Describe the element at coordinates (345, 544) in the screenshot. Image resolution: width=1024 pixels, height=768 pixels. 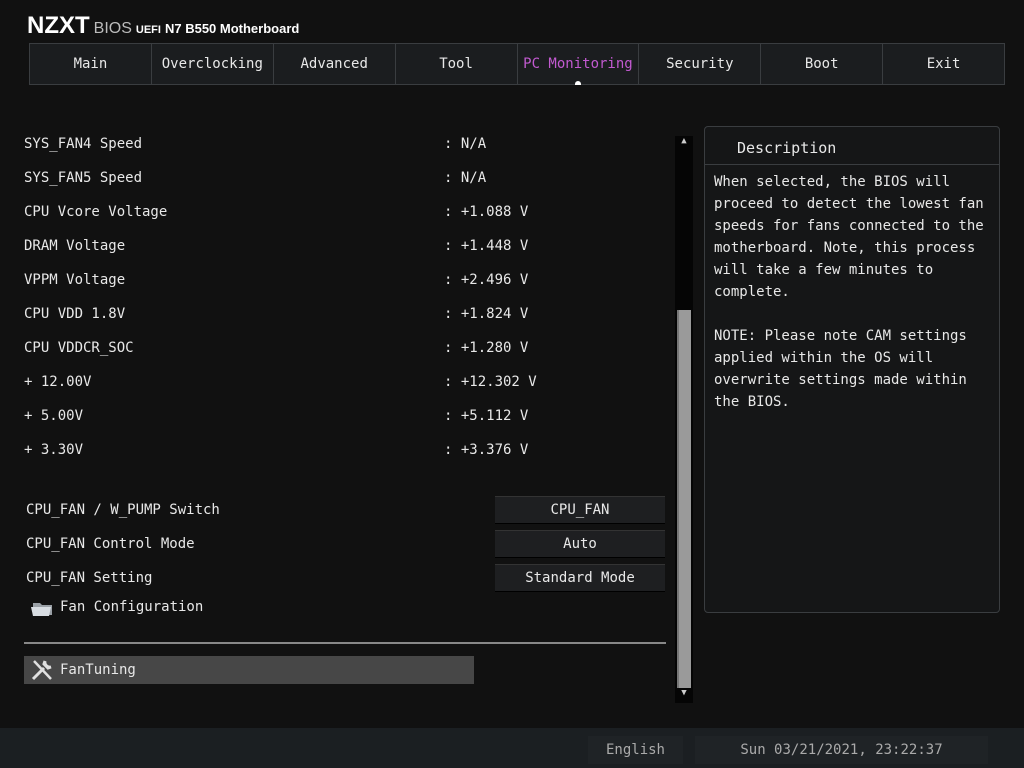
I see `option-row: CPU_FAN Control Mode Auto` at that location.